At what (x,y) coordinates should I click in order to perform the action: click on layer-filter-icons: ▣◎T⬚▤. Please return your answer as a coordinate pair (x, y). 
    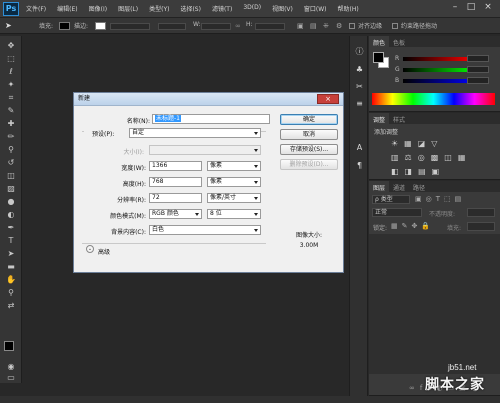
    Looking at the image, I should click on (440, 199).